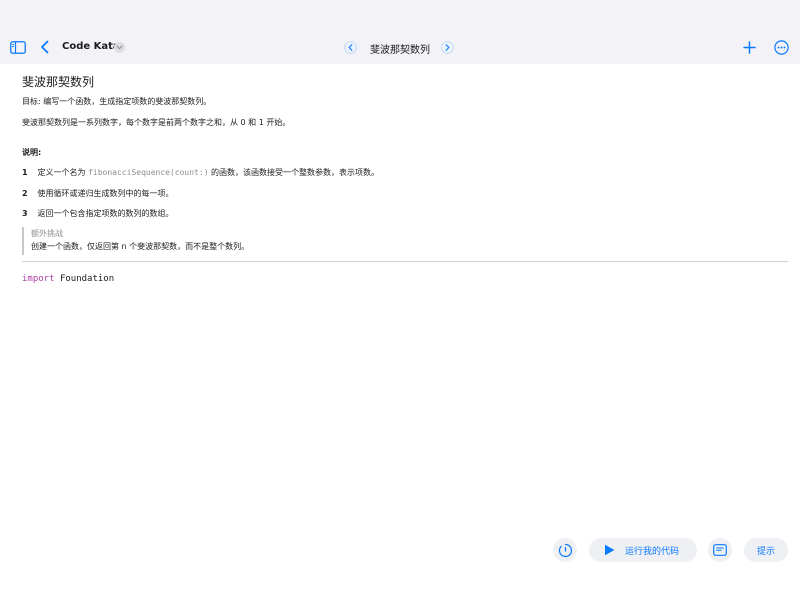  I want to click on timer-icon, so click(565, 550).